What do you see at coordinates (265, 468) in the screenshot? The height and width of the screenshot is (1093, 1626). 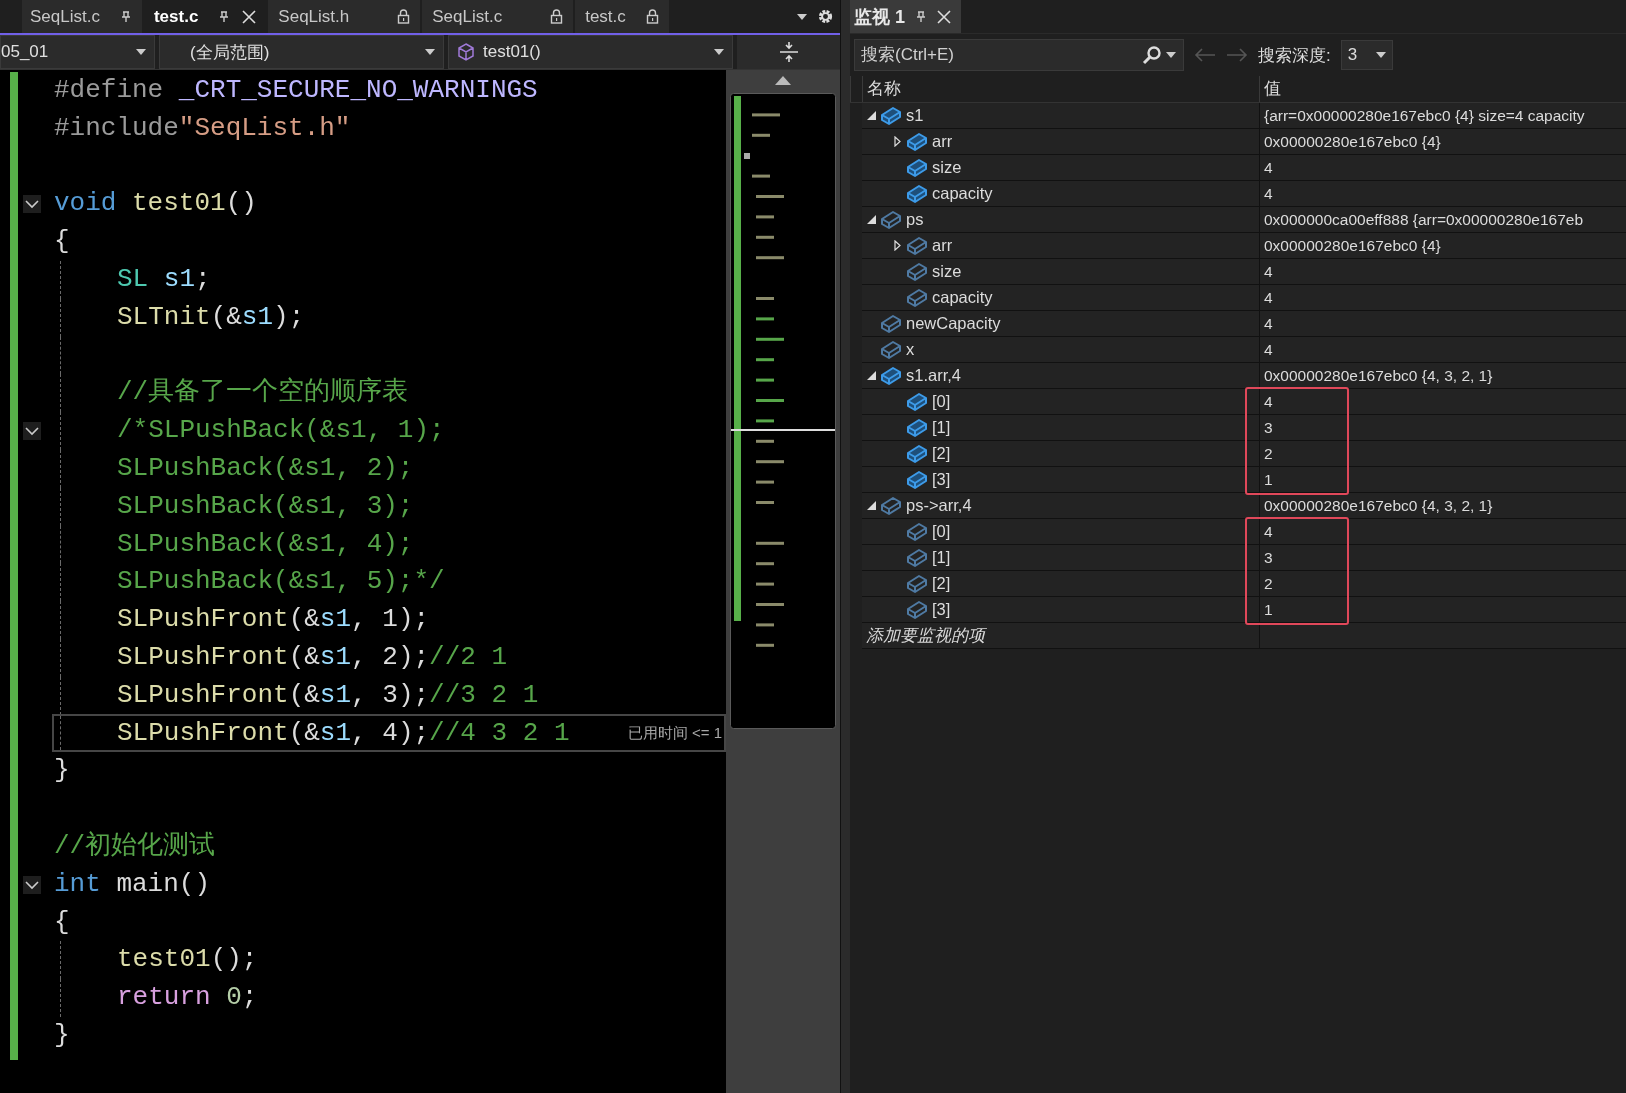 I see `code-line: SLPushBack(&s1, 2);` at bounding box center [265, 468].